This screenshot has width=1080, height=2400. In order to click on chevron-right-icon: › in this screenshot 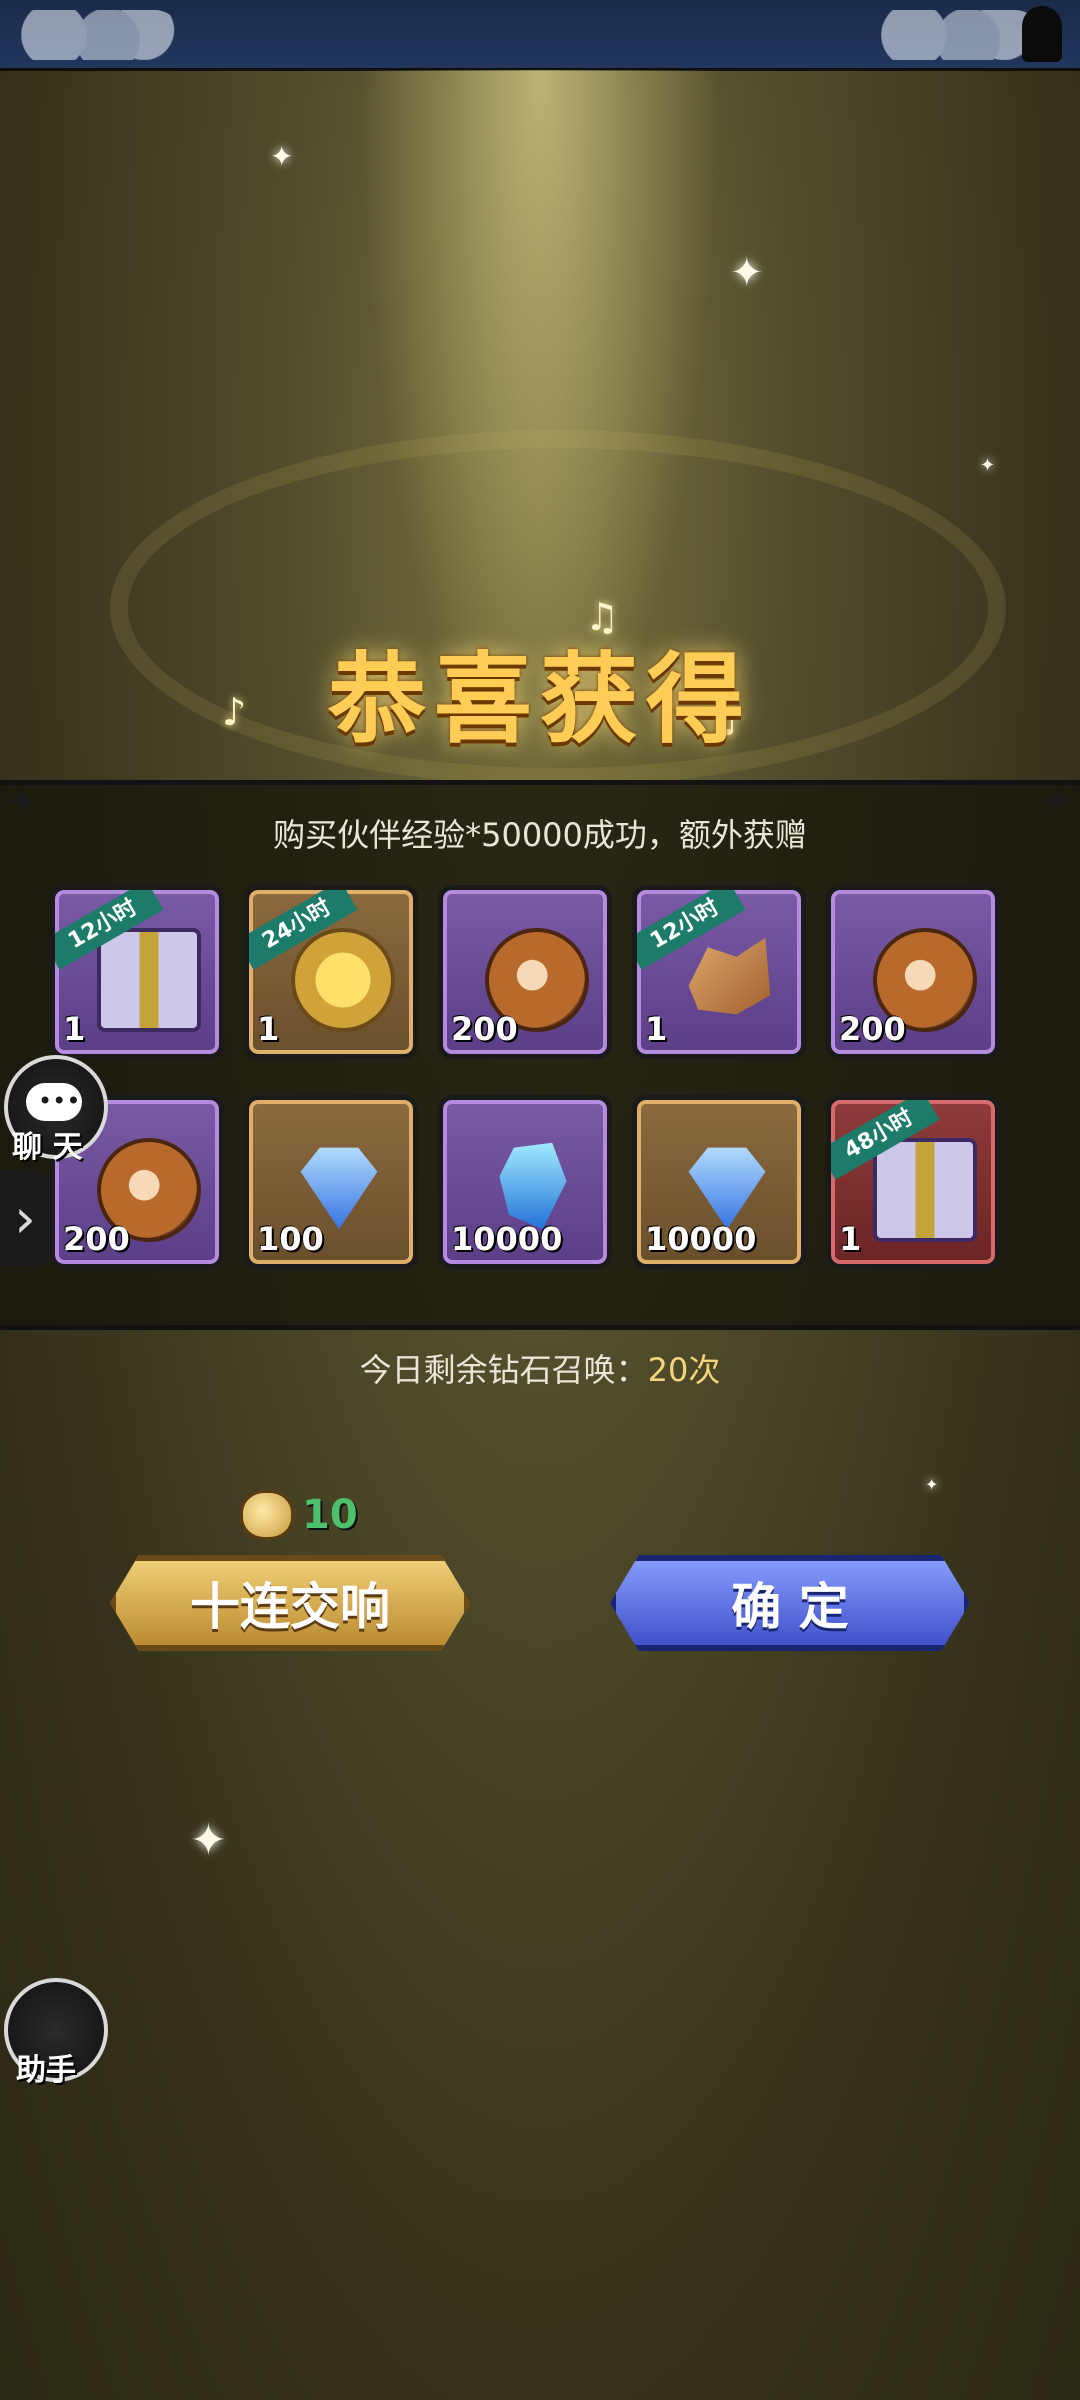, I will do `click(25, 1218)`.